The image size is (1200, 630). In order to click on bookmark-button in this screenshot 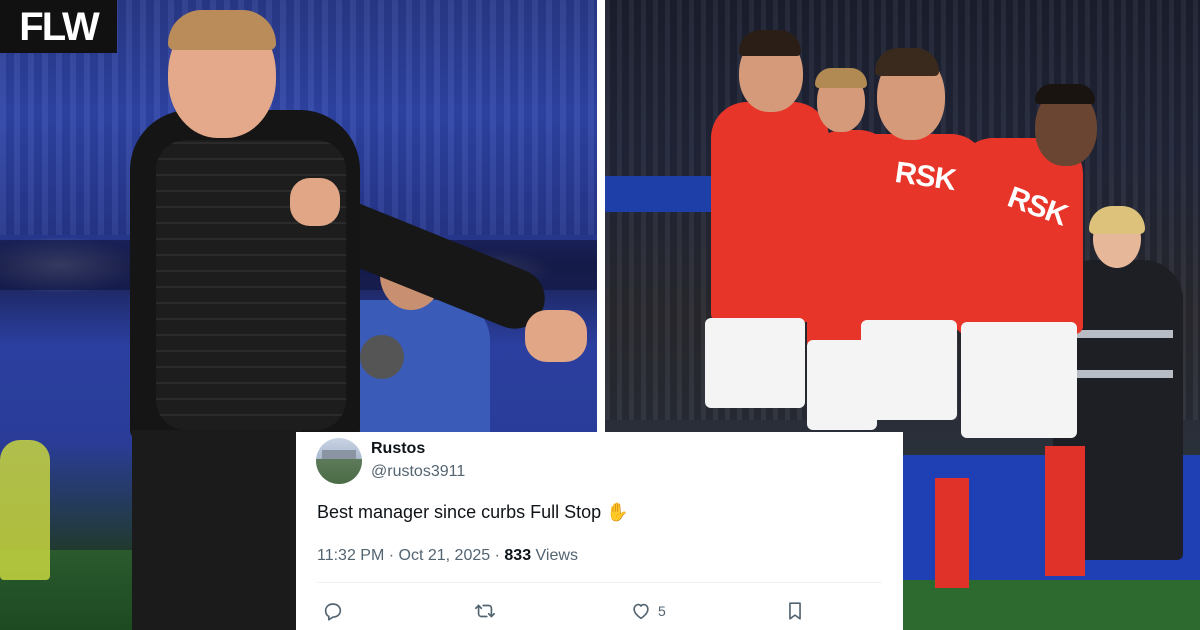, I will do `click(795, 611)`.